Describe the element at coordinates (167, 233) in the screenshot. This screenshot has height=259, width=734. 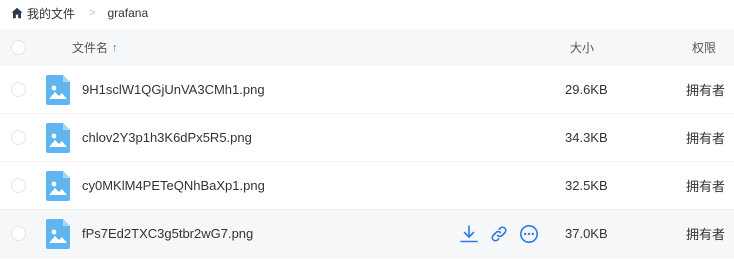
I see `file-name: fPs7Ed2TXC3g5tbr2wG7.png` at that location.